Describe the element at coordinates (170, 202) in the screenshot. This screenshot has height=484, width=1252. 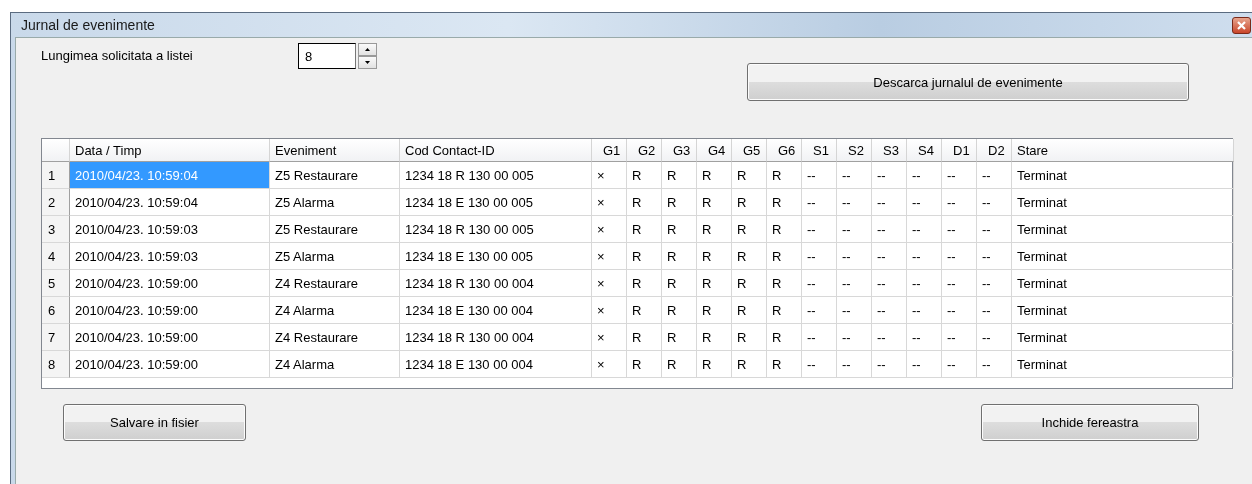
I see `table-cell: 2010/04/23. 10:59:04` at that location.